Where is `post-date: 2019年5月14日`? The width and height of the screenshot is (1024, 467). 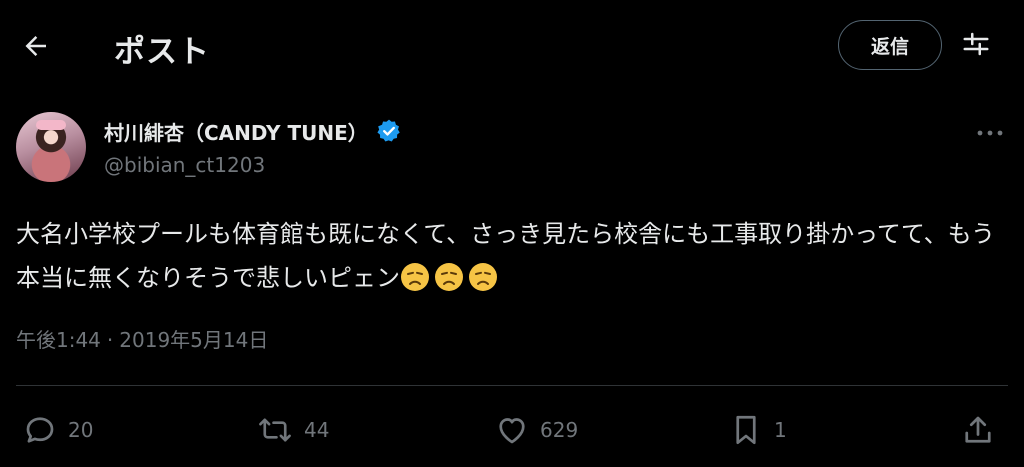 post-date: 2019年5月14日 is located at coordinates (193, 340).